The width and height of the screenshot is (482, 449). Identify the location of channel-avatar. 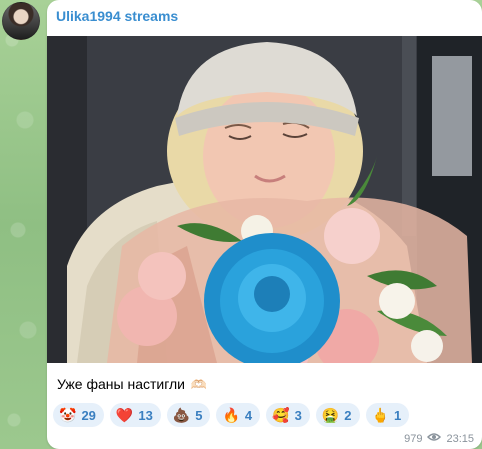
(21, 21).